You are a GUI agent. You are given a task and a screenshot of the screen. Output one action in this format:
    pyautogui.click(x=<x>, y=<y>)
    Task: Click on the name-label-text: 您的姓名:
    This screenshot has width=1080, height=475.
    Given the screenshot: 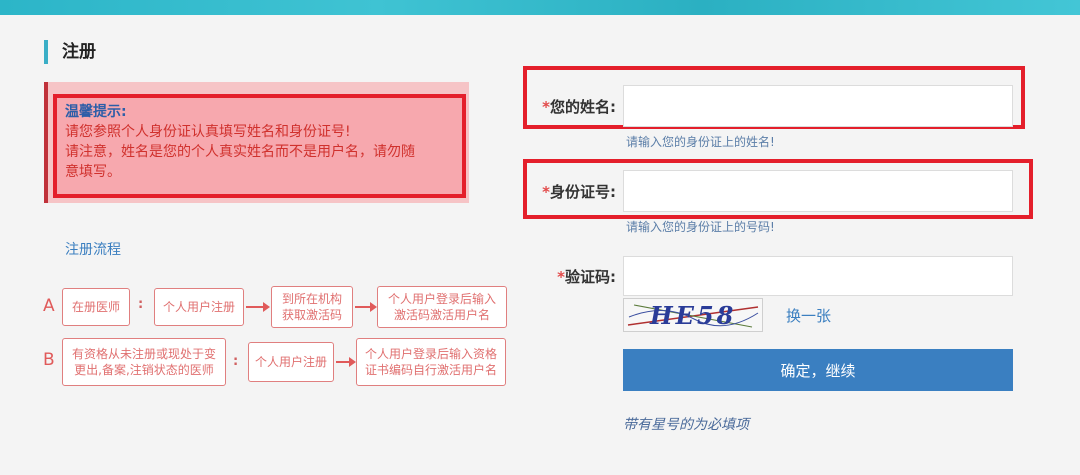 What is the action you would take?
    pyautogui.click(x=583, y=107)
    